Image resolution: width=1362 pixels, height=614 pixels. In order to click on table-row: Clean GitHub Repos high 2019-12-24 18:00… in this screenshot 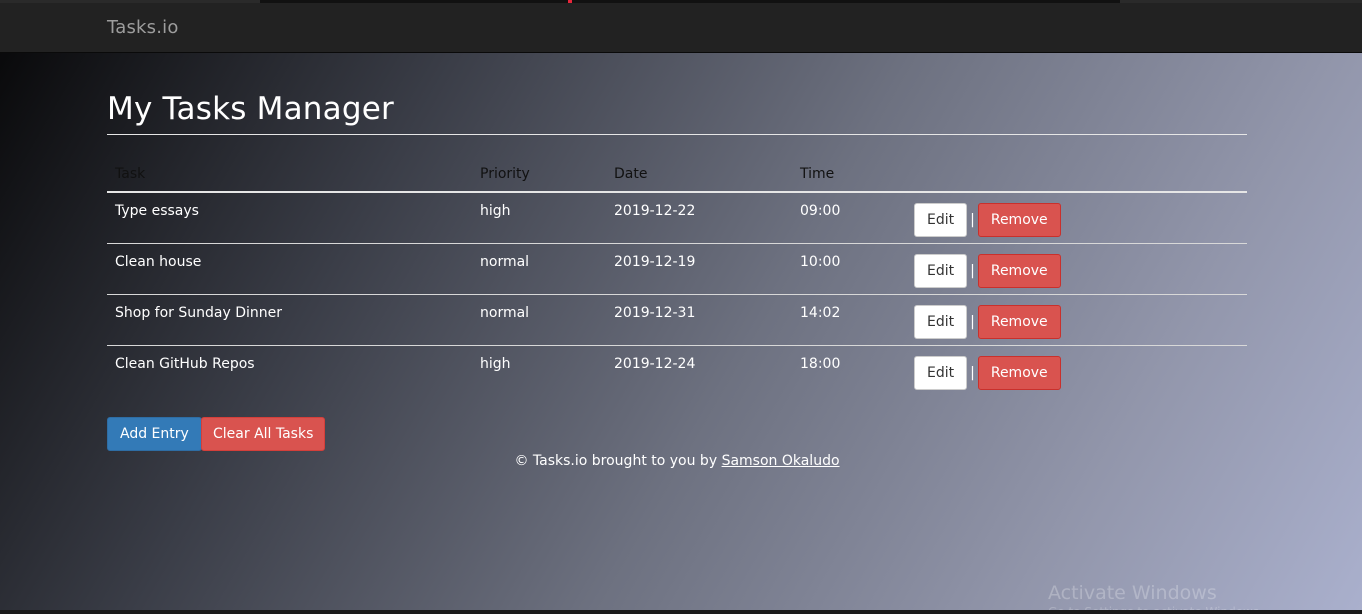, I will do `click(677, 370)`.